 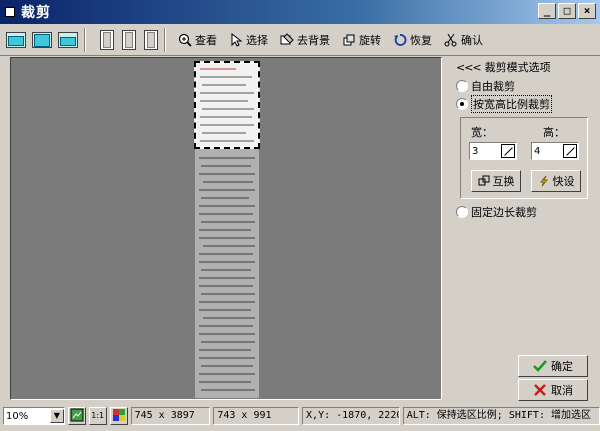 I want to click on zoom-icon, so click(x=185, y=40).